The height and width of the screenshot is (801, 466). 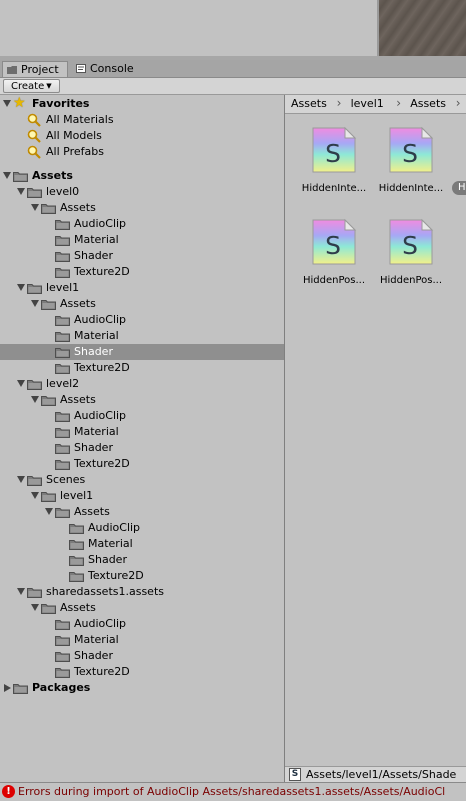 What do you see at coordinates (142, 176) in the screenshot?
I see `tree-root-folder: Assets` at bounding box center [142, 176].